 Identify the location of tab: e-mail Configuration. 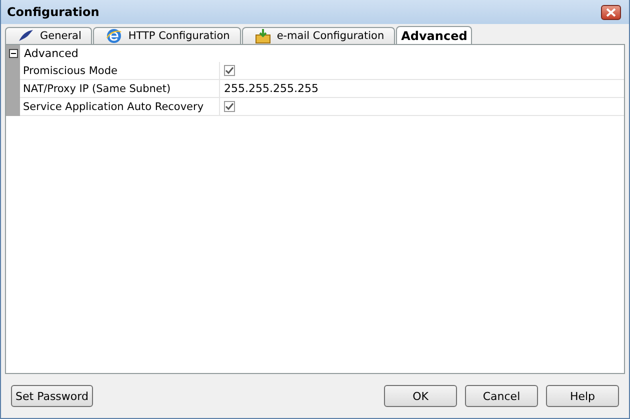
(319, 35).